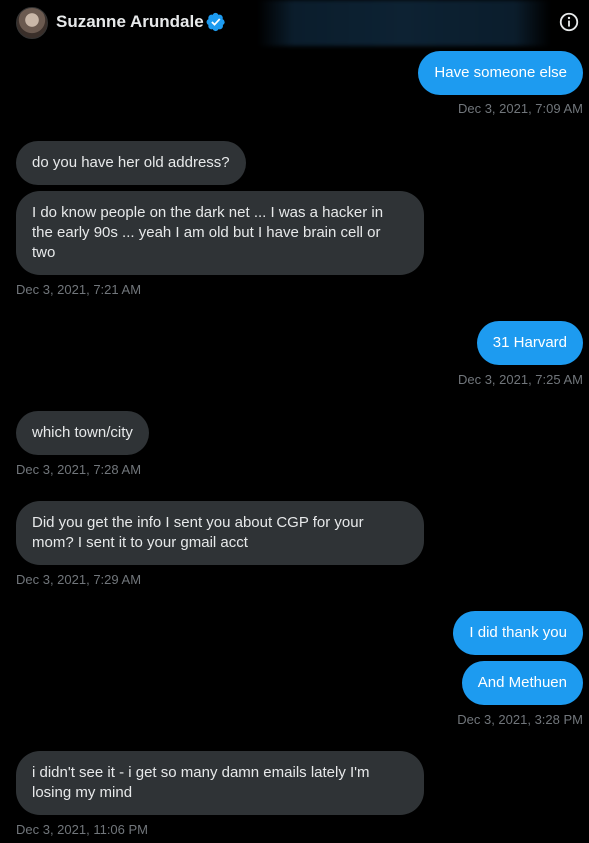 Image resolution: width=589 pixels, height=843 pixels. What do you see at coordinates (82, 829) in the screenshot?
I see `message-timestamp: Dec 3, 2021, 11:06 PM` at bounding box center [82, 829].